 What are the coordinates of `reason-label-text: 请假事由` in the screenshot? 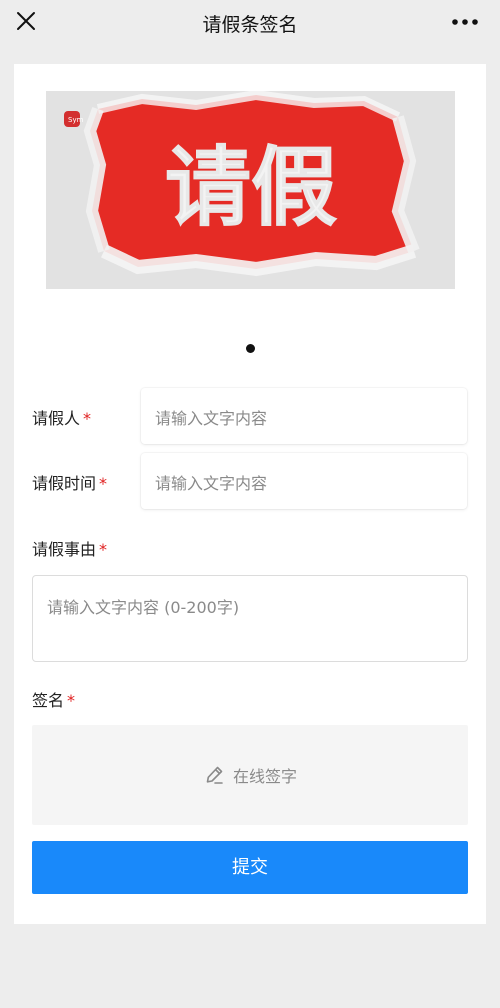 It's located at (64, 549).